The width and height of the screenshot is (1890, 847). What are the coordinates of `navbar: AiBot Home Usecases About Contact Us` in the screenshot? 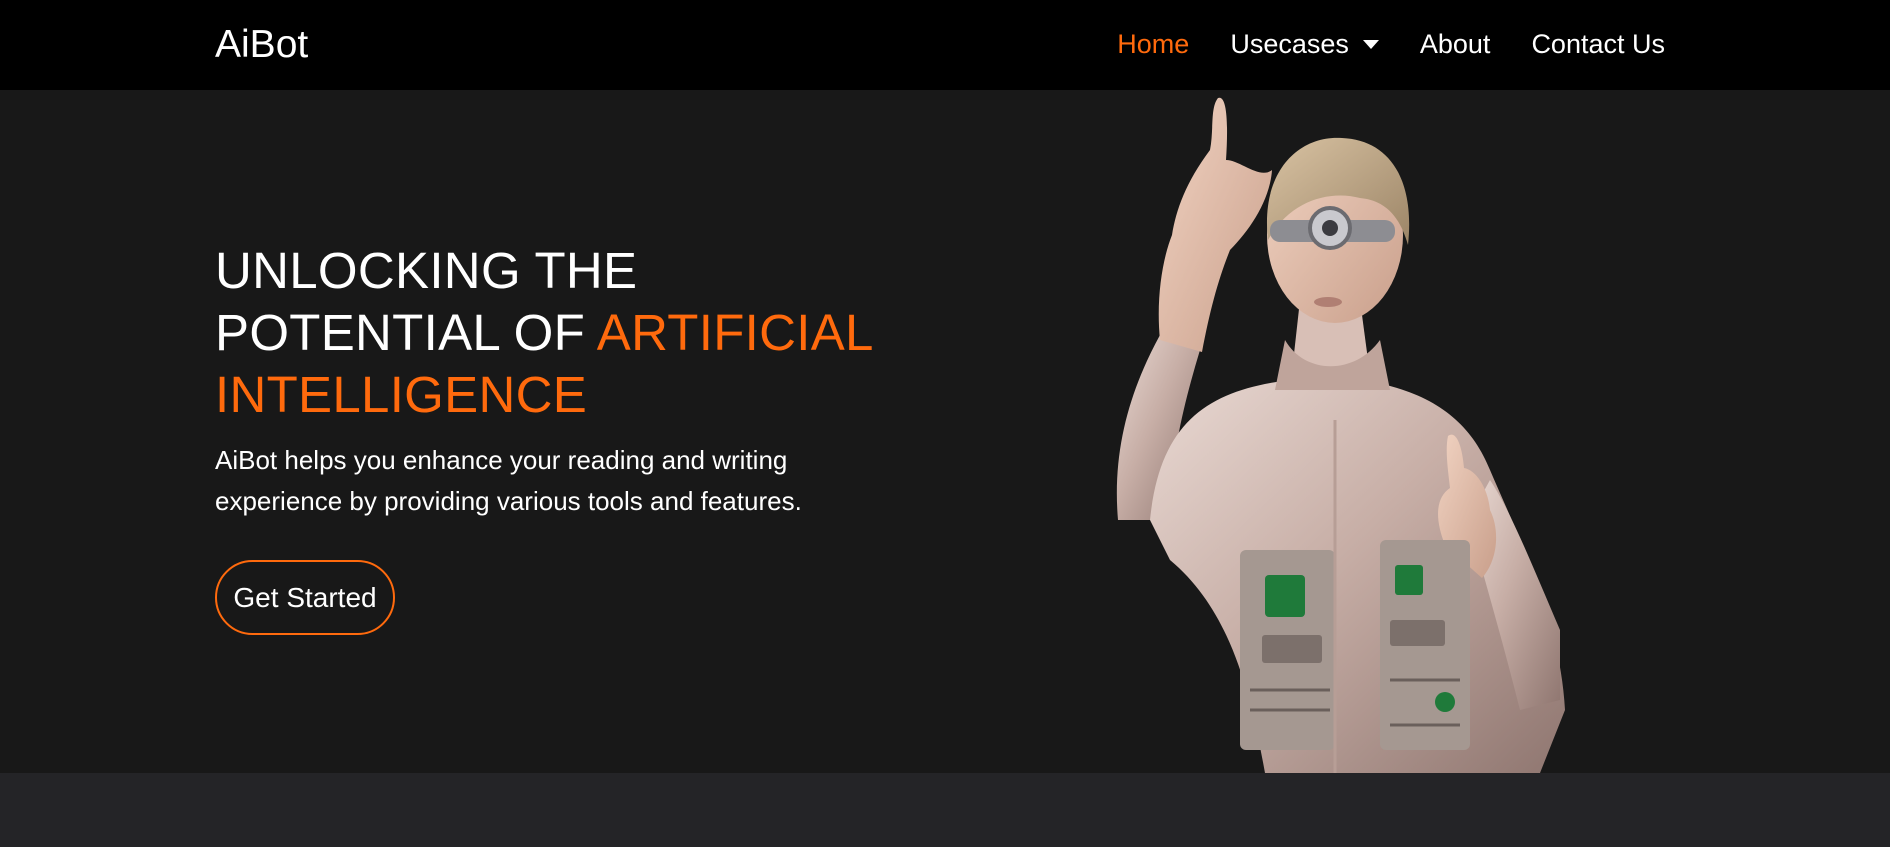 It's located at (945, 45).